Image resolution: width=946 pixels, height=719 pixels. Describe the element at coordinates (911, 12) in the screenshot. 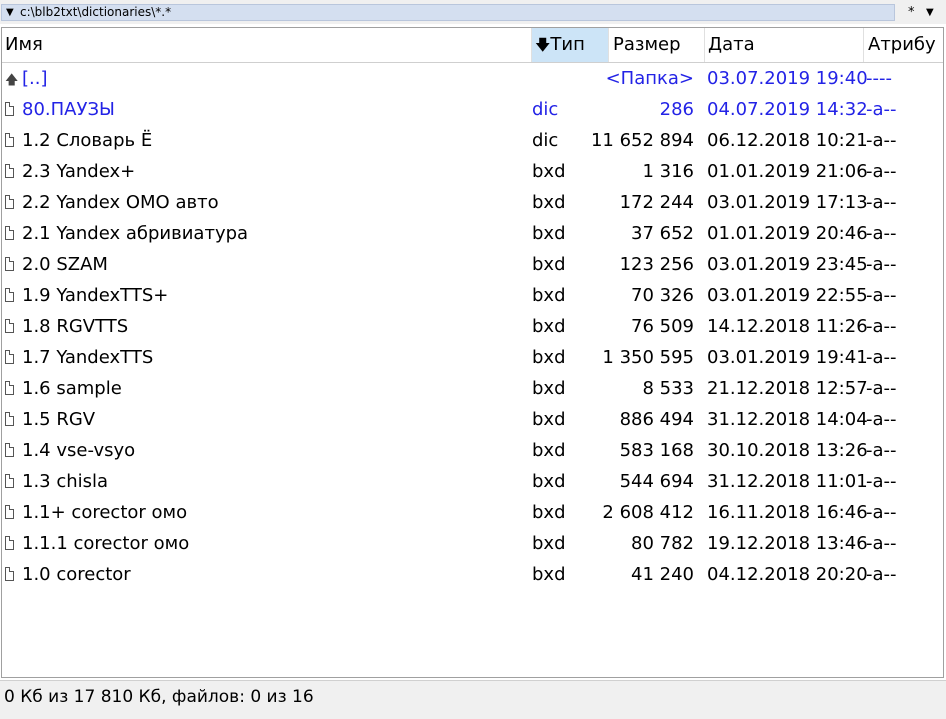

I see `filter-value: *` at that location.